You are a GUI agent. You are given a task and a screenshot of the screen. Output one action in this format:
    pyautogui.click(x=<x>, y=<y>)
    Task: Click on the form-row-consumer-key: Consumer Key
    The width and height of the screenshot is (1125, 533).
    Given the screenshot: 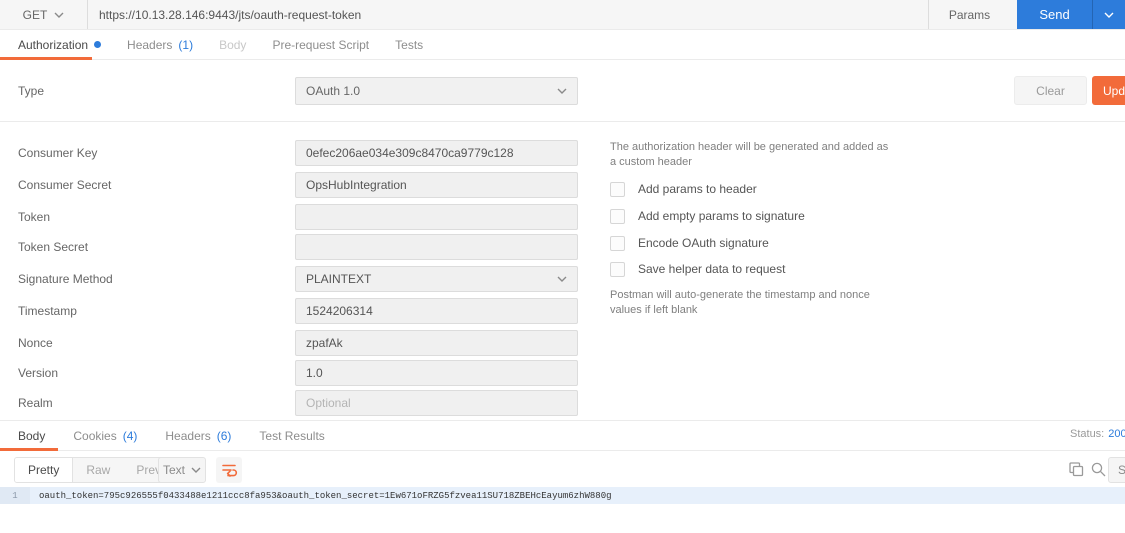 What is the action you would take?
    pyautogui.click(x=300, y=153)
    